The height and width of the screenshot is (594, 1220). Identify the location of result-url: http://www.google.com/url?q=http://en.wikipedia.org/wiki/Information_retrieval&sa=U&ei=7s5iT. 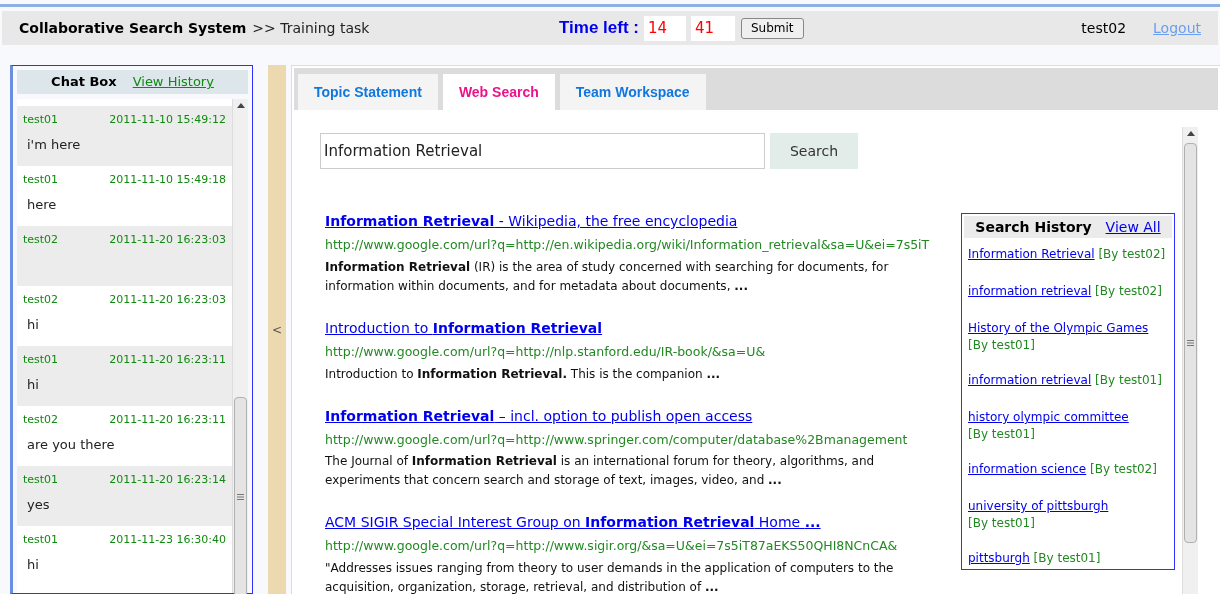
(628, 245).